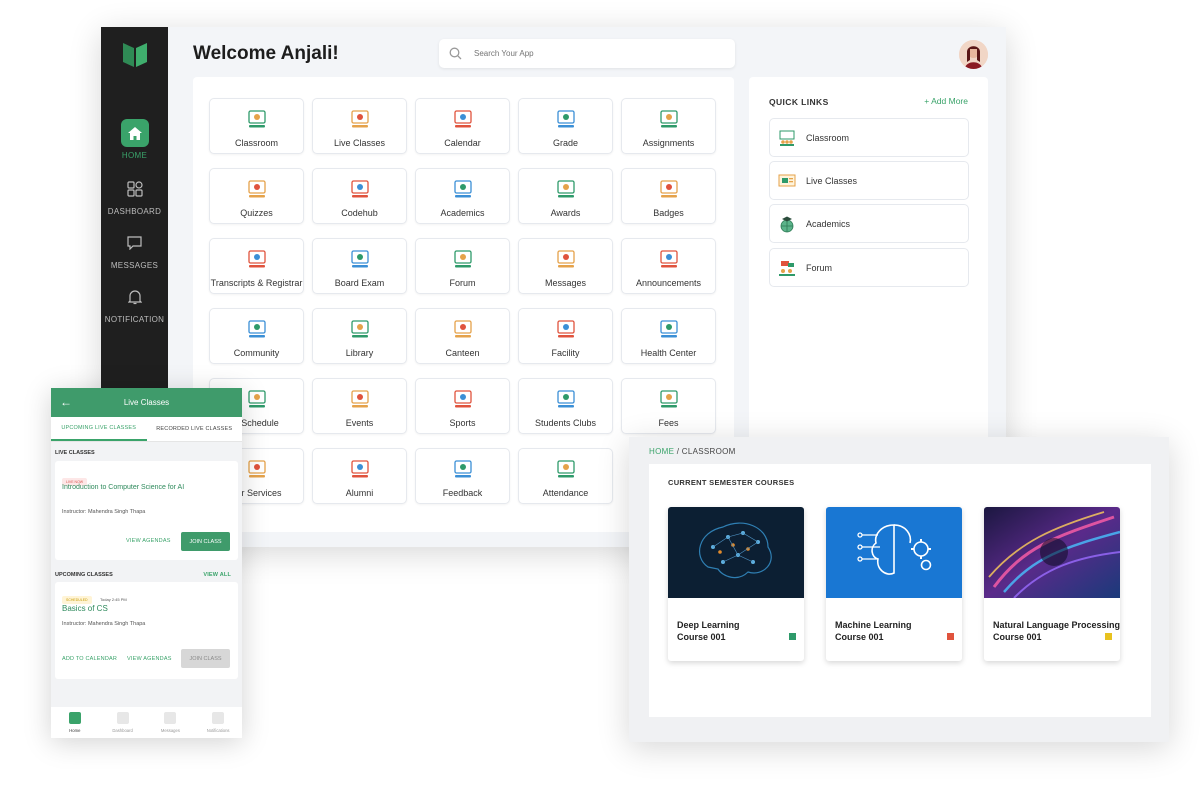 This screenshot has width=1200, height=800. Describe the element at coordinates (134, 195) in the screenshot. I see `sidebar-item-dashboard: DASHBOARD` at that location.